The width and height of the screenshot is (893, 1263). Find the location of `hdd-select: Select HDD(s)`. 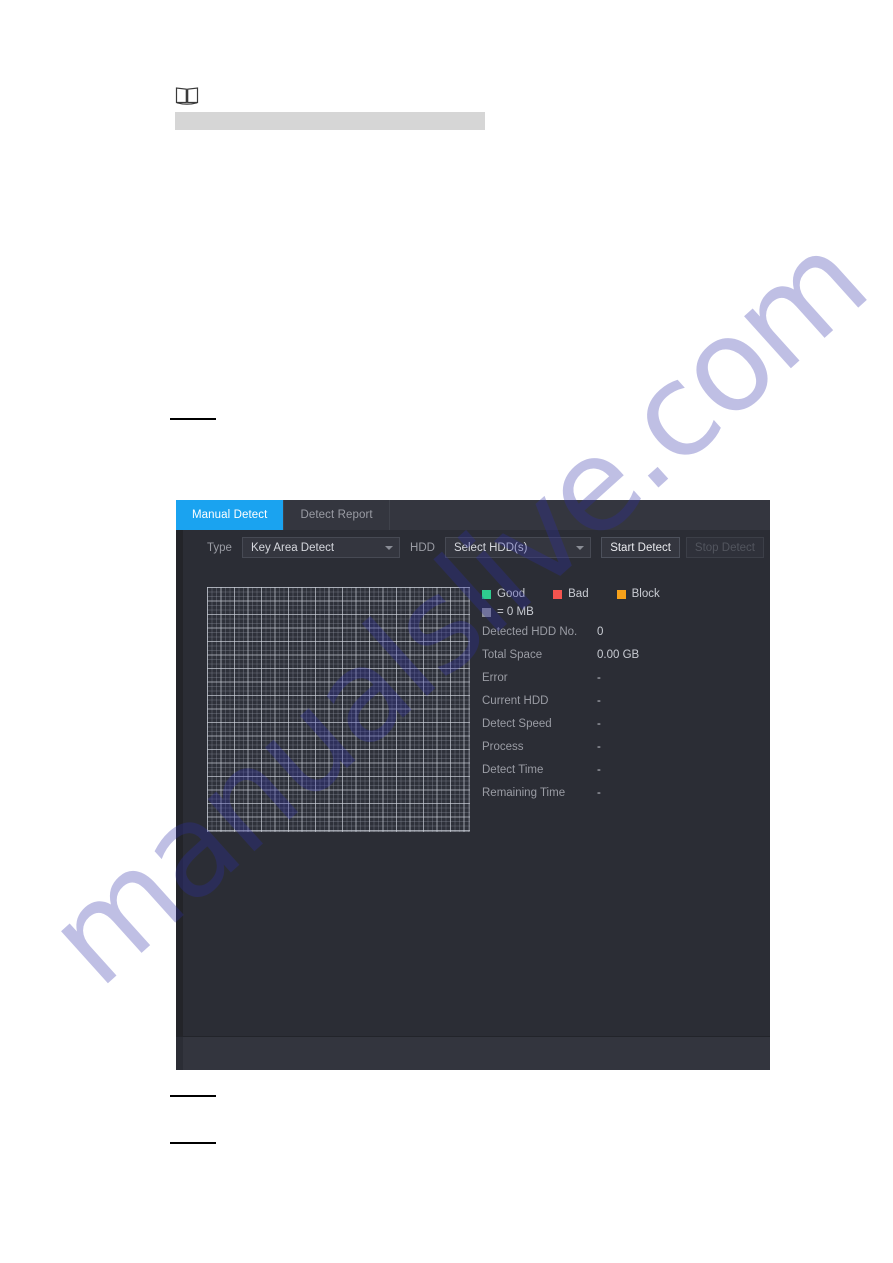

hdd-select: Select HDD(s) is located at coordinates (518, 547).